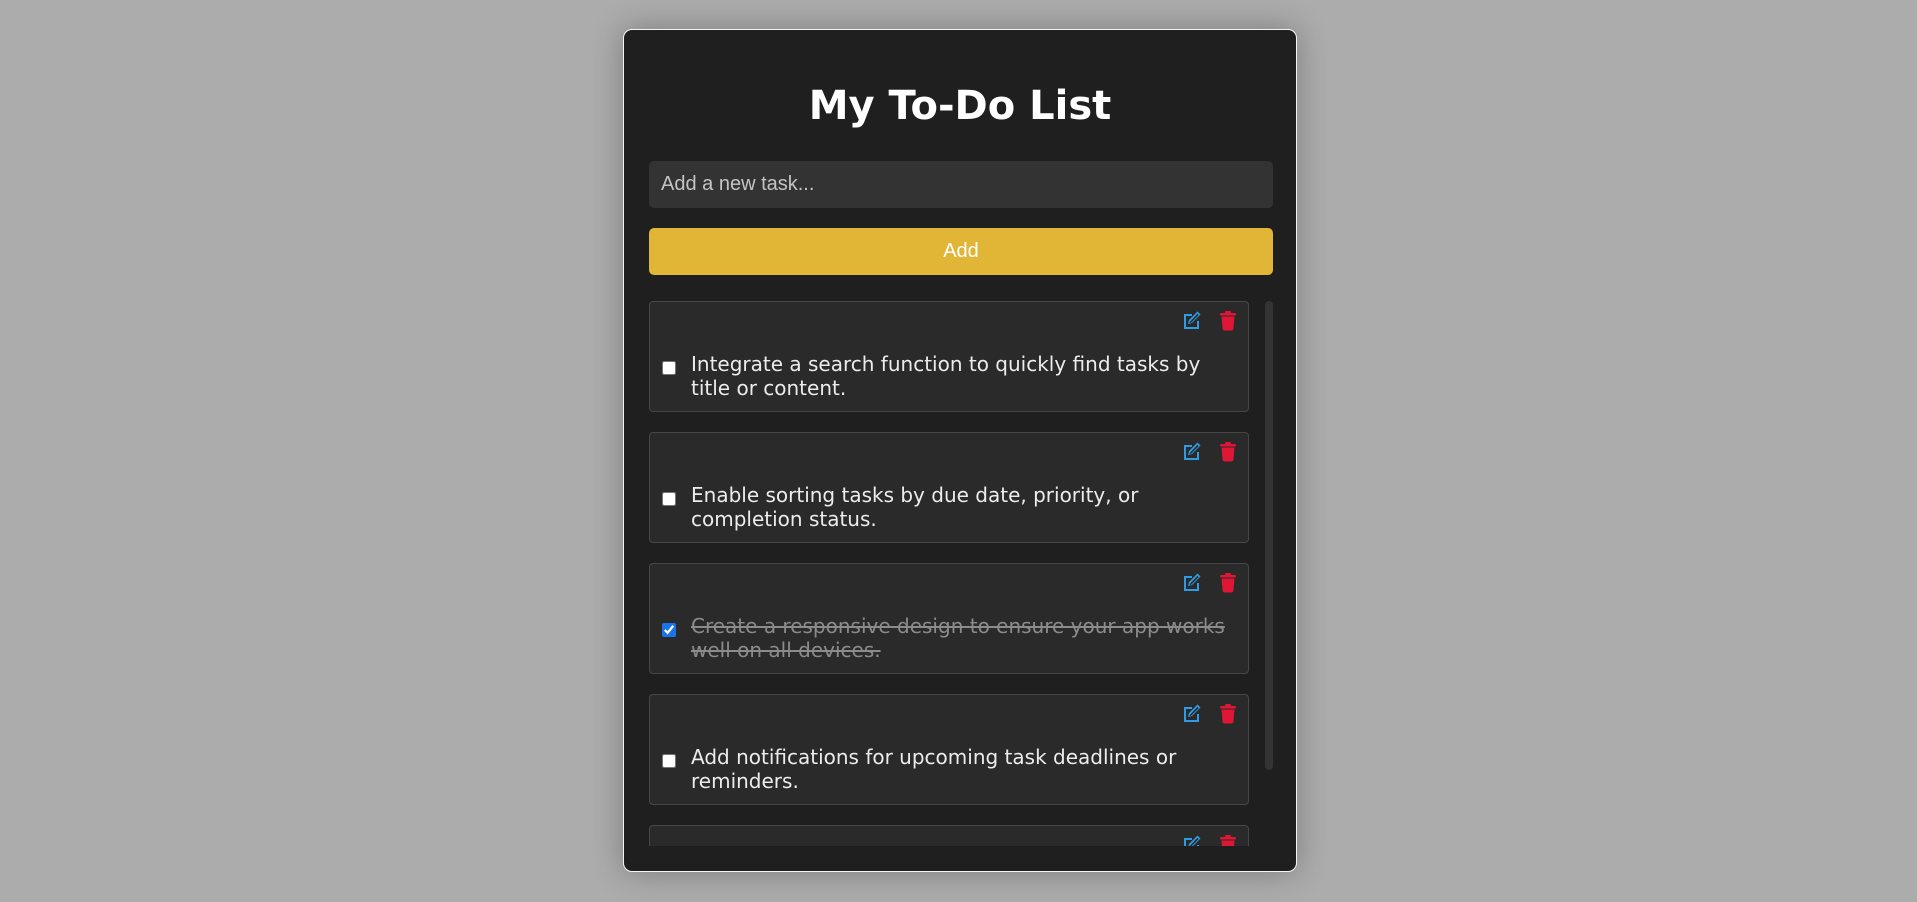  What do you see at coordinates (960, 106) in the screenshot?
I see `page-title: My To-Do List` at bounding box center [960, 106].